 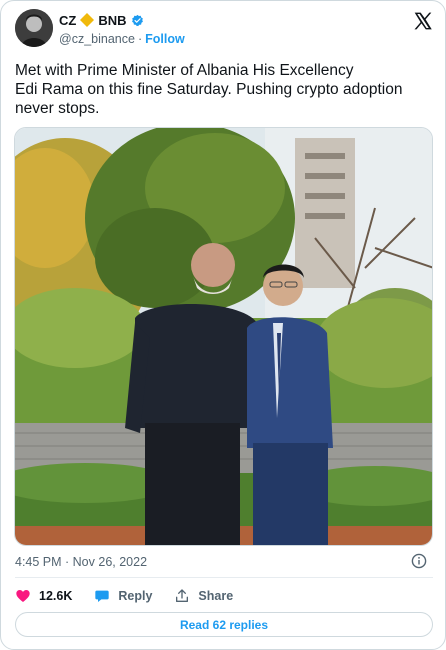 I want to click on bnb-diamond-icon, so click(x=87, y=20).